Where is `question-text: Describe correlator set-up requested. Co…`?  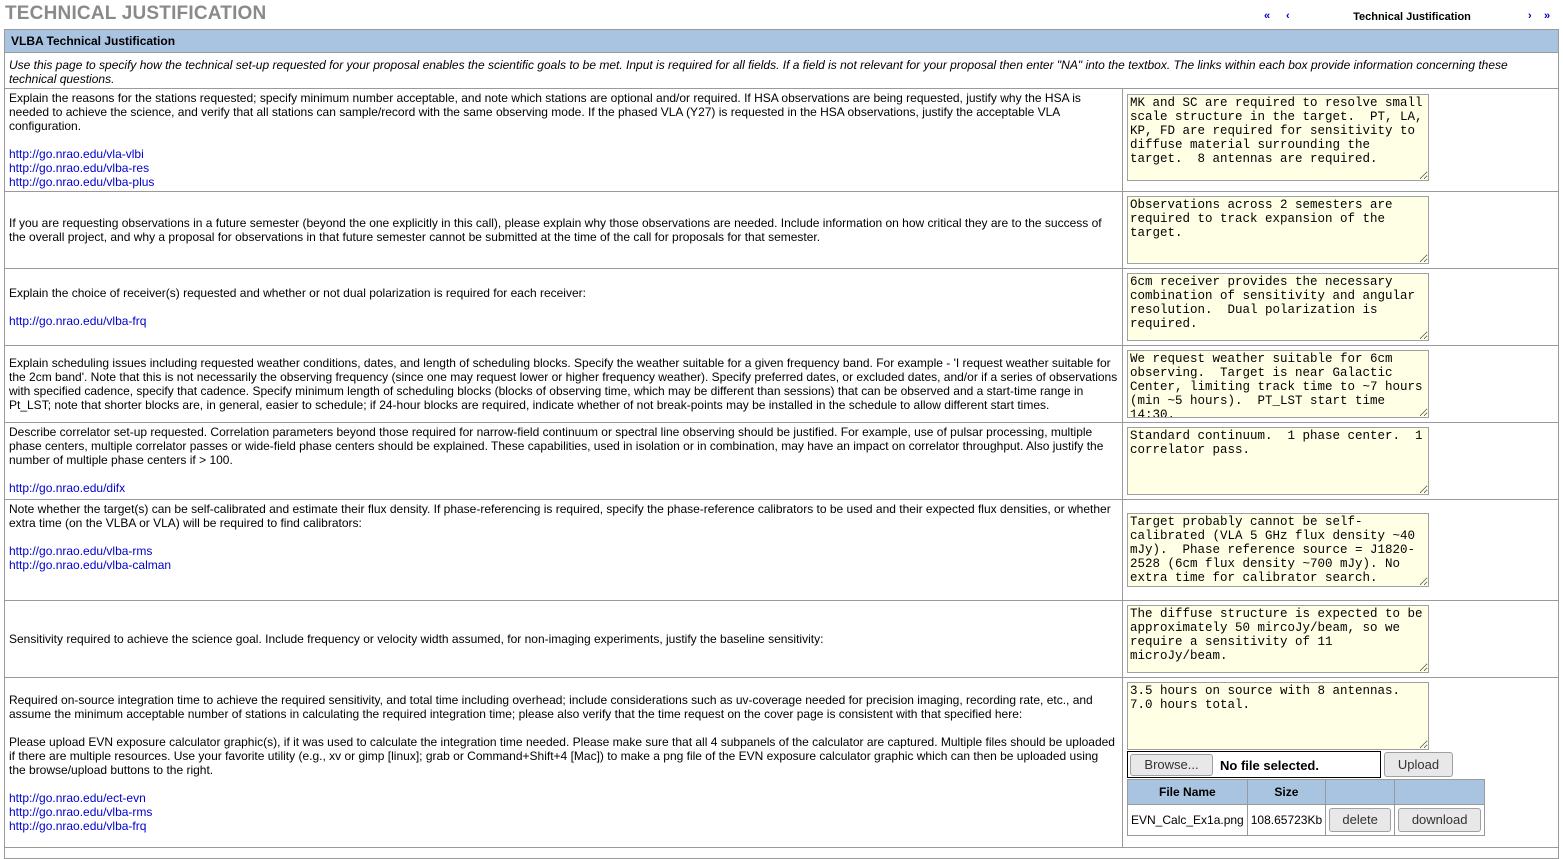
question-text: Describe correlator set-up requested. Co… is located at coordinates (556, 446).